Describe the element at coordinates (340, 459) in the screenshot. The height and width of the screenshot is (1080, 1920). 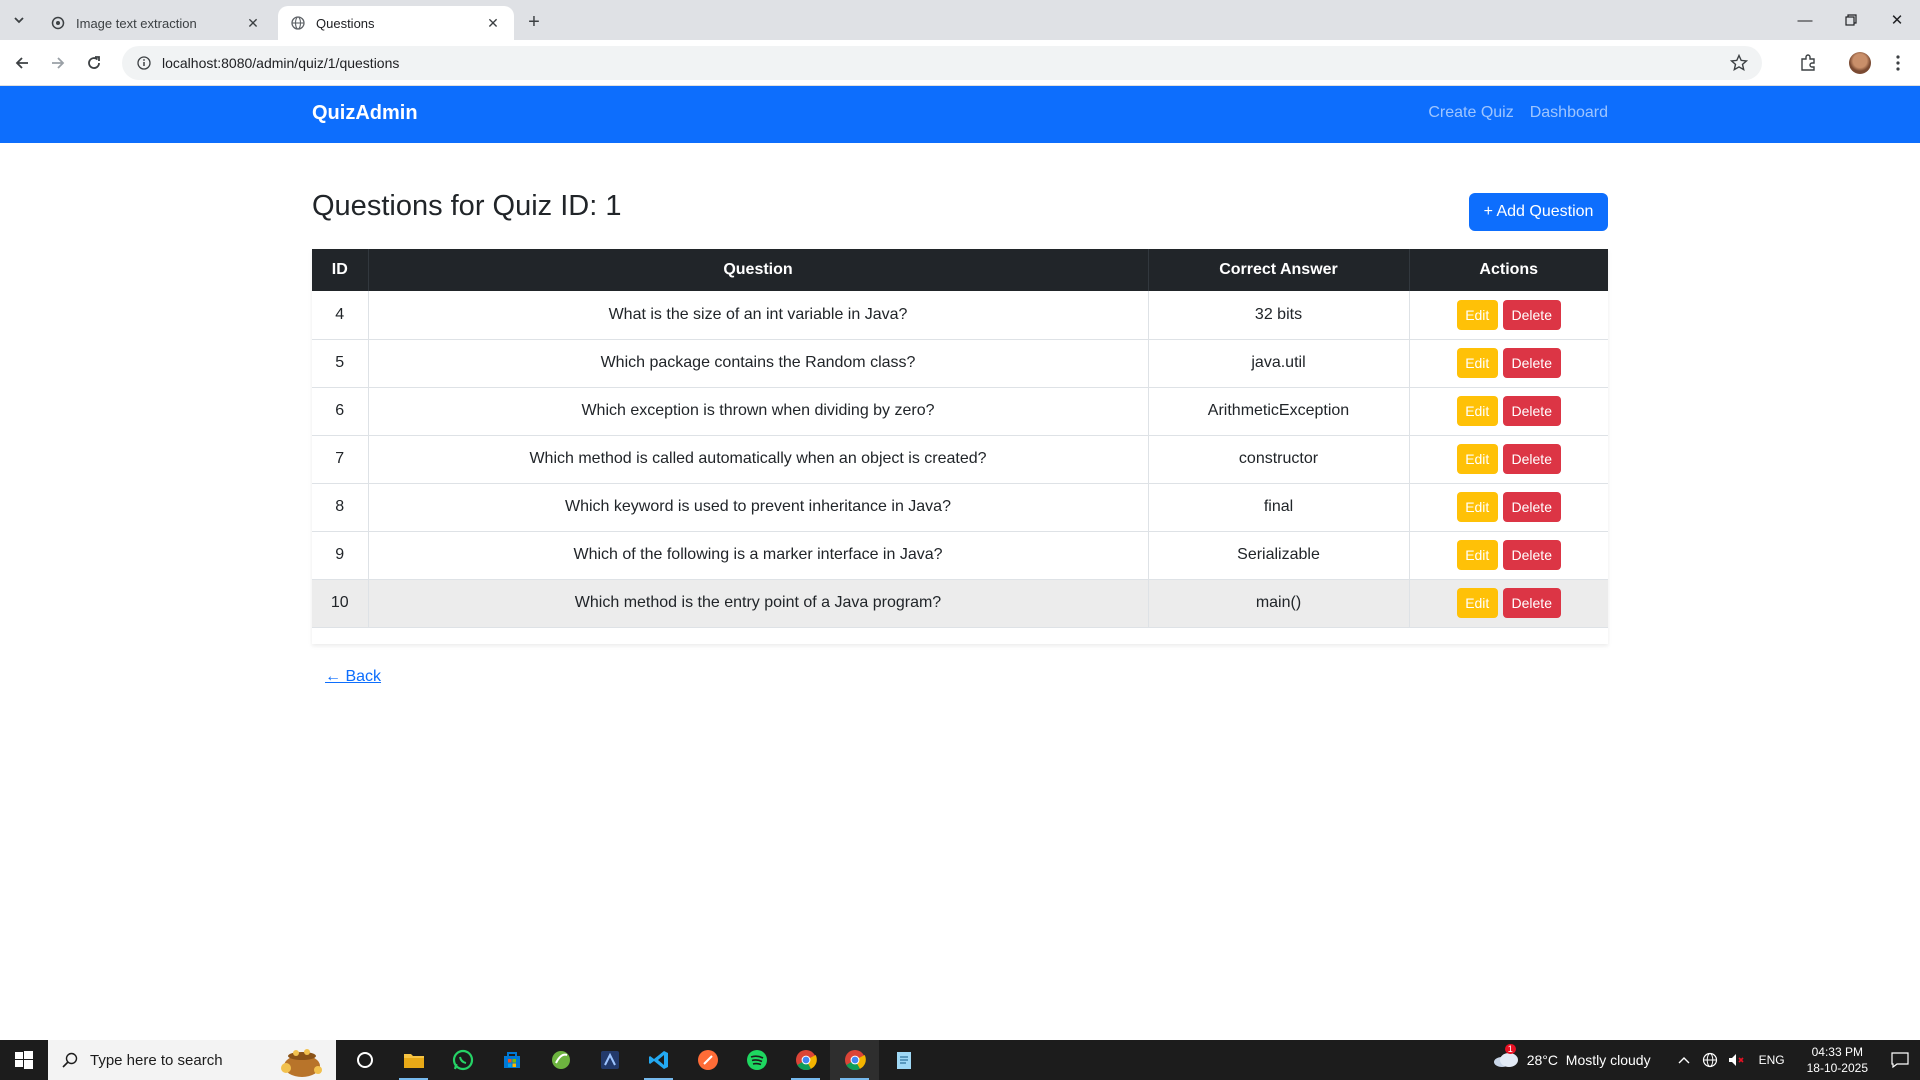
I see `cell-id: 7` at that location.